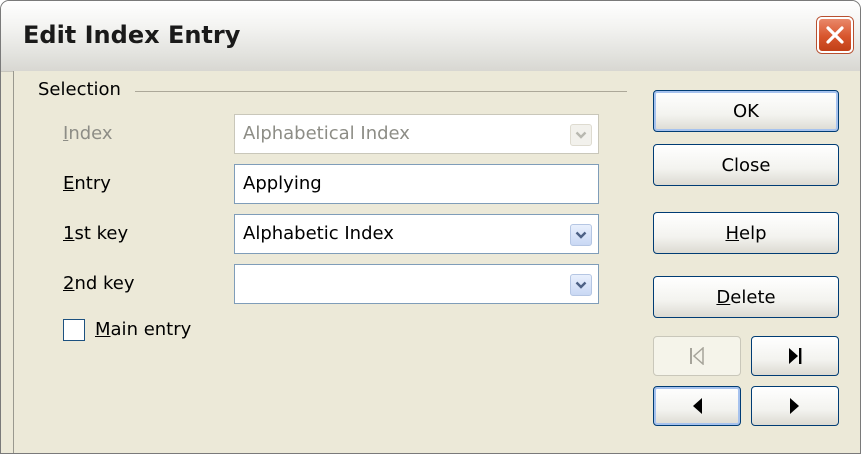  What do you see at coordinates (96, 233) in the screenshot?
I see `first-key-label: 1st key` at bounding box center [96, 233].